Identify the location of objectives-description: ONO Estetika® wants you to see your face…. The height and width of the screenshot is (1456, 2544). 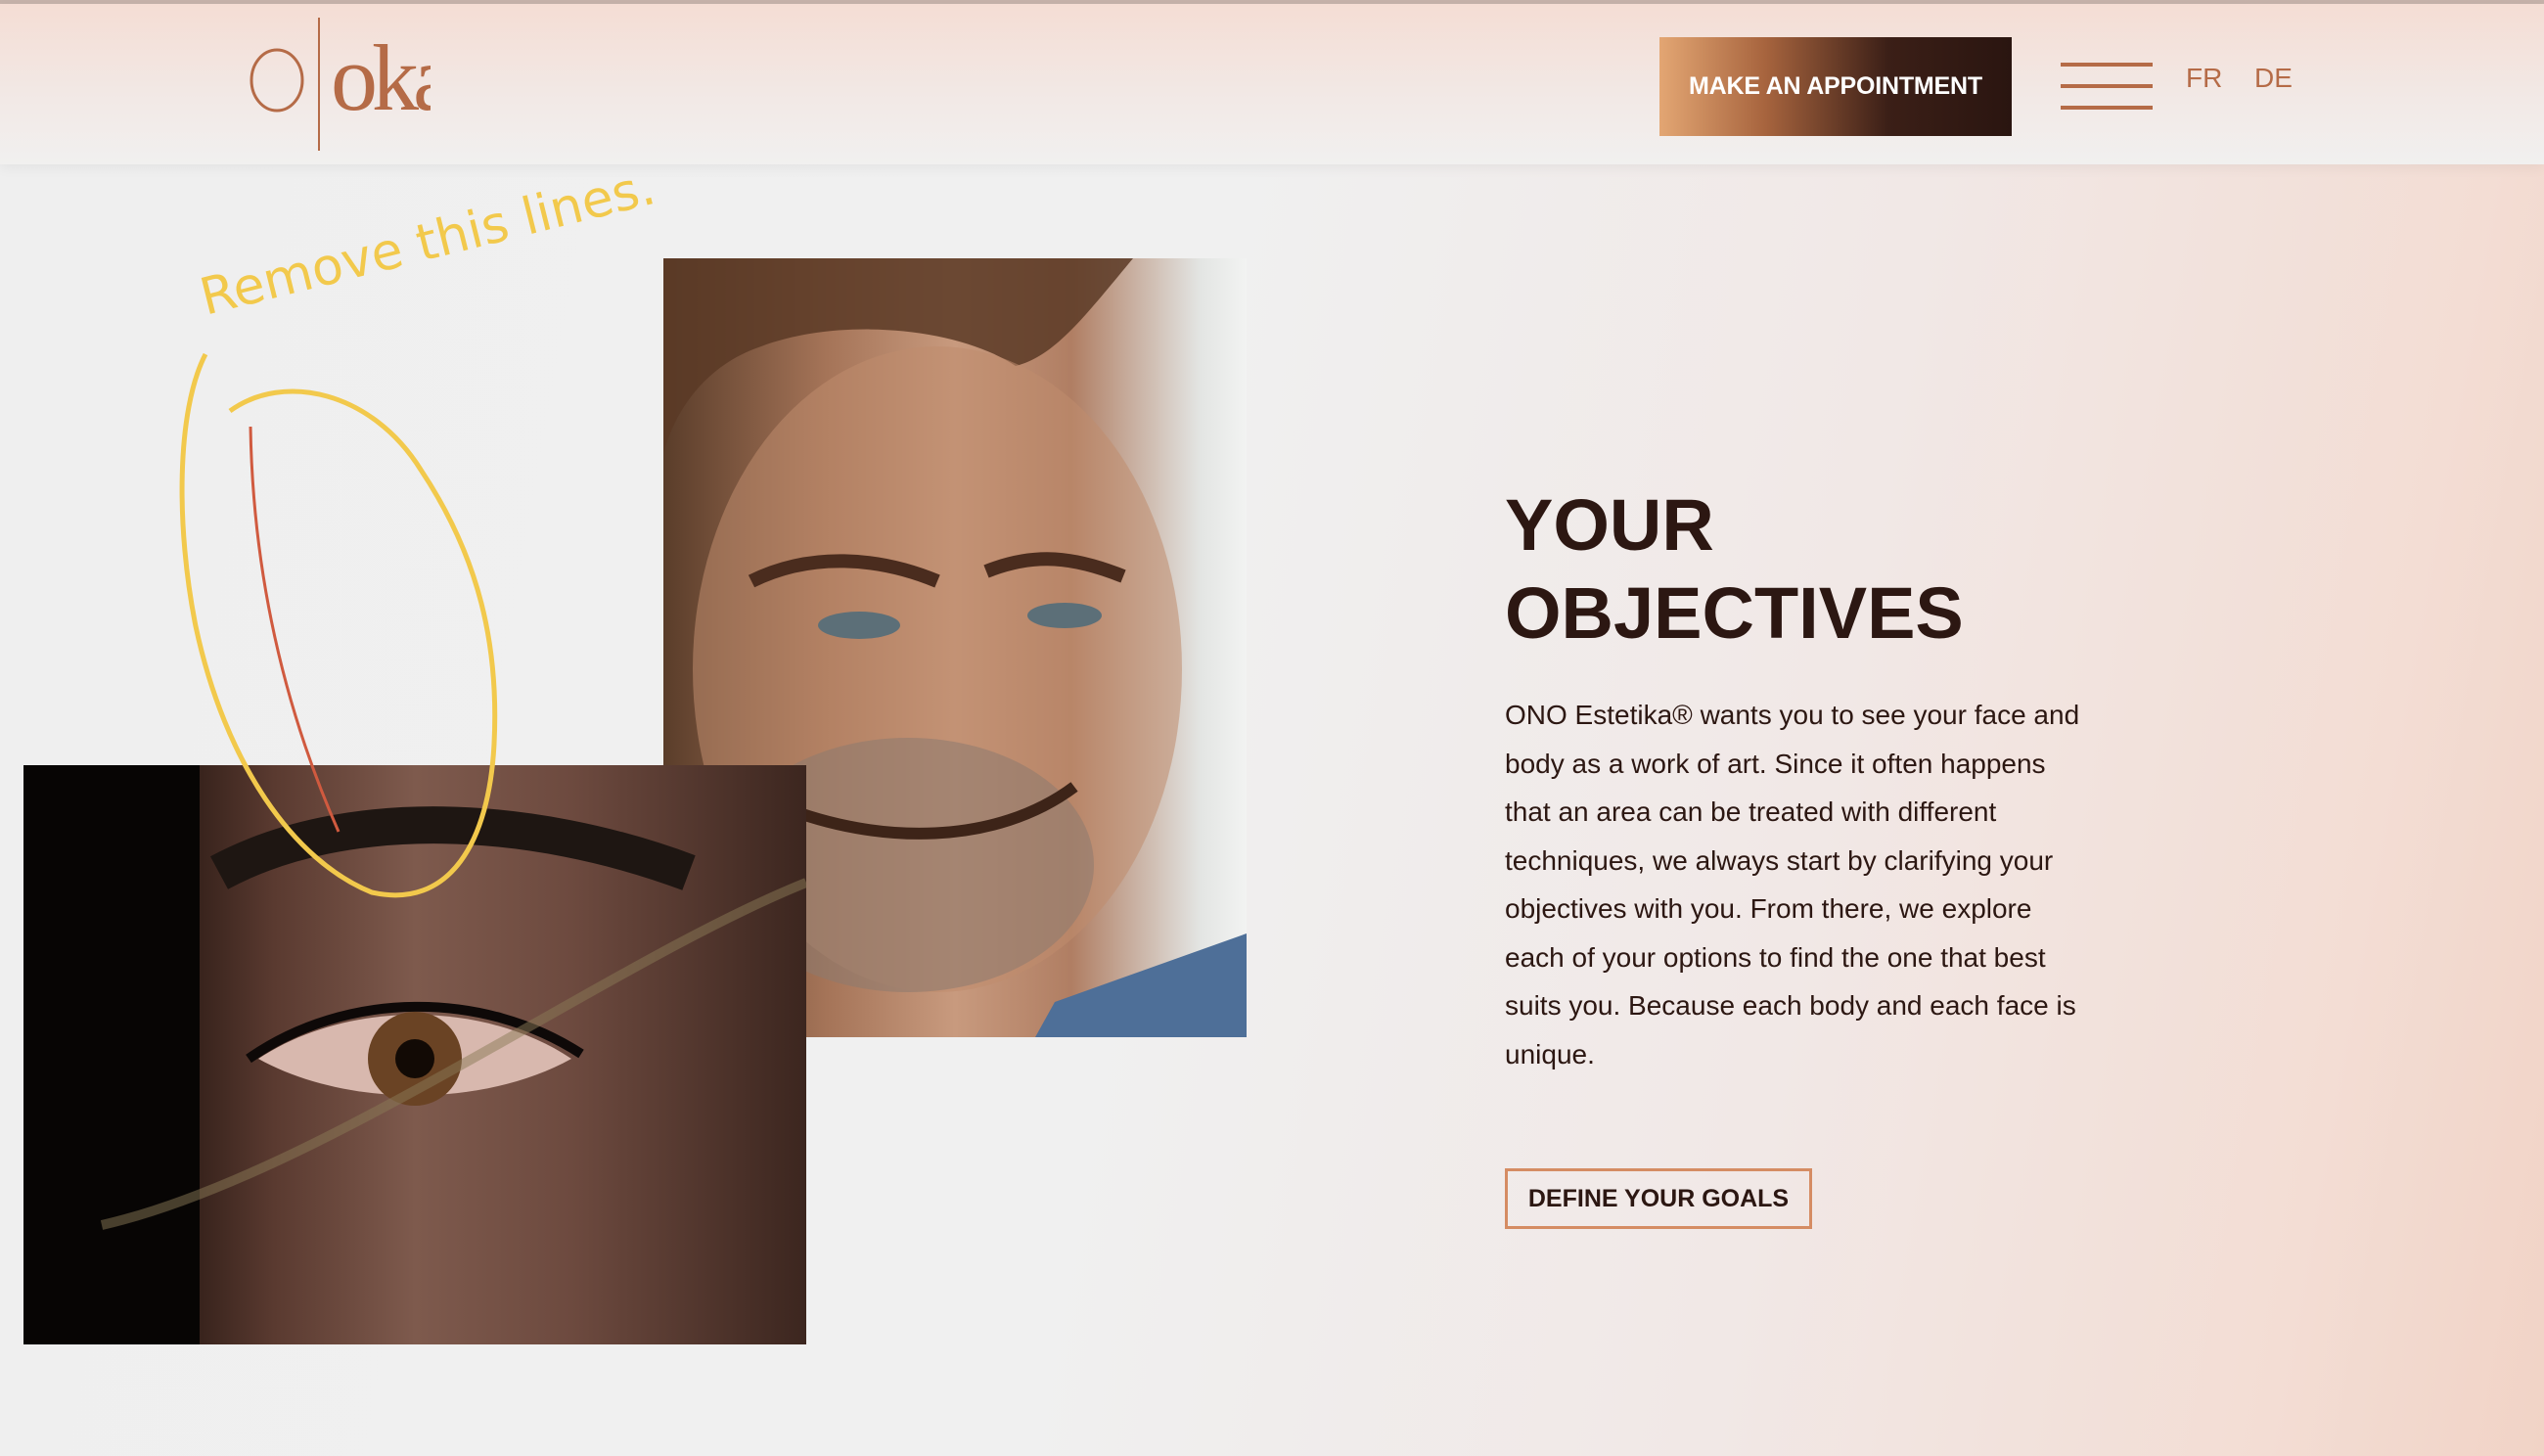
(1793, 884).